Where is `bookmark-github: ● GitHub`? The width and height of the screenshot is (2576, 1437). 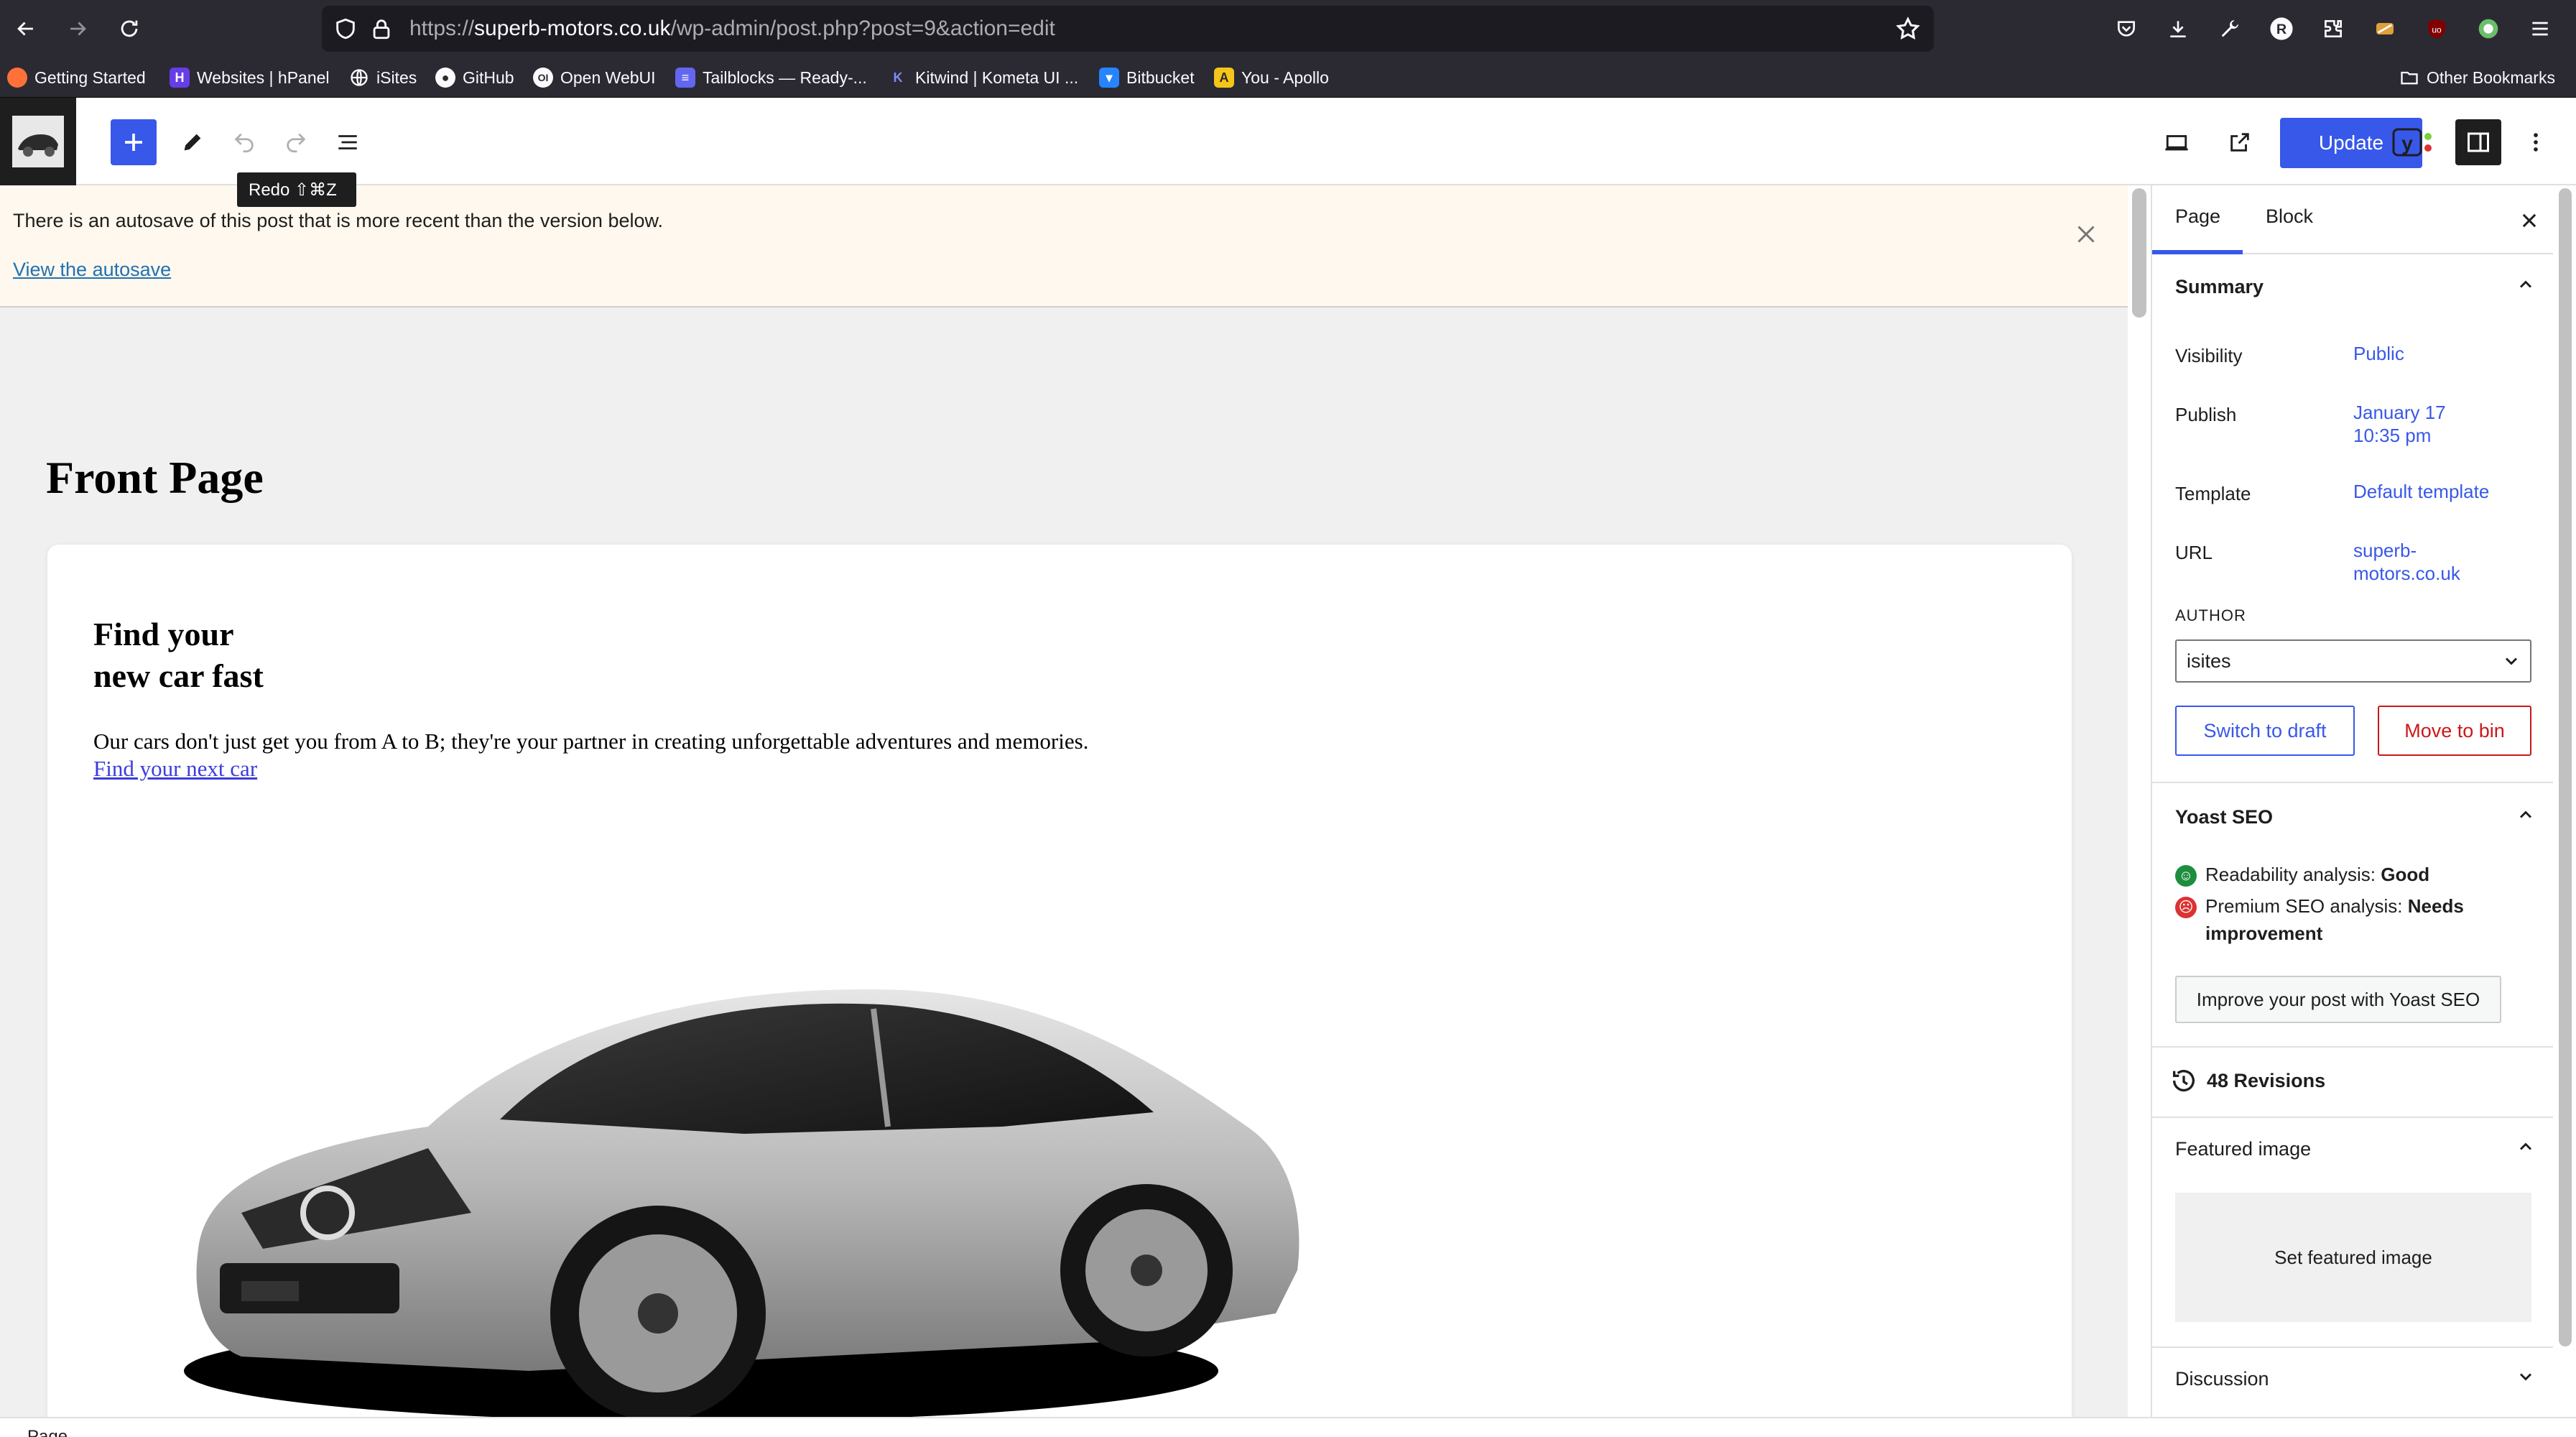
bookmark-github: ● GitHub is located at coordinates (474, 78).